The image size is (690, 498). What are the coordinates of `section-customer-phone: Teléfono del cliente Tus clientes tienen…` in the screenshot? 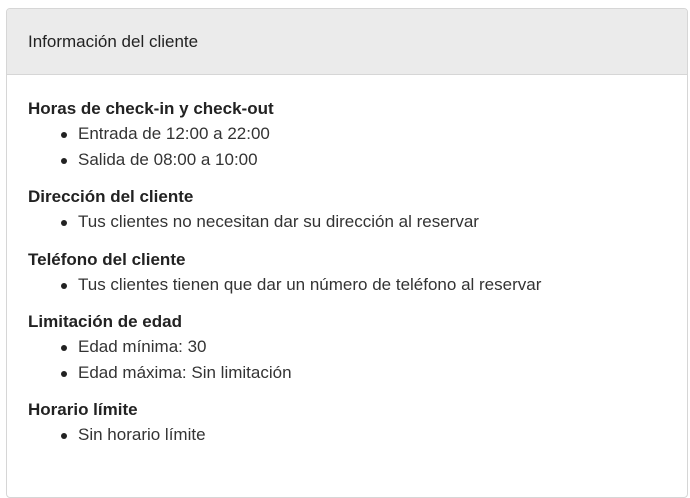 It's located at (347, 273).